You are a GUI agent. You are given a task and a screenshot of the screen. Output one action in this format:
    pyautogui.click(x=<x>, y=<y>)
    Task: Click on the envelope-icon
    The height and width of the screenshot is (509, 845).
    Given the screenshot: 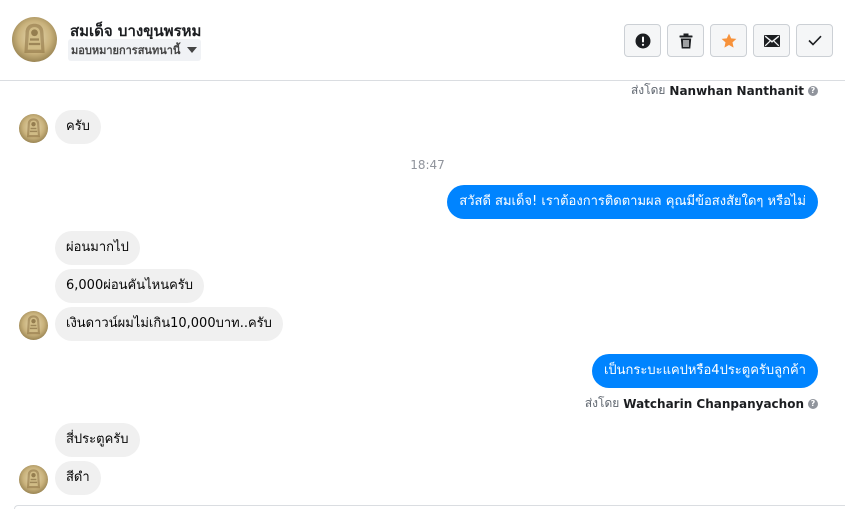 What is the action you would take?
    pyautogui.click(x=771, y=40)
    